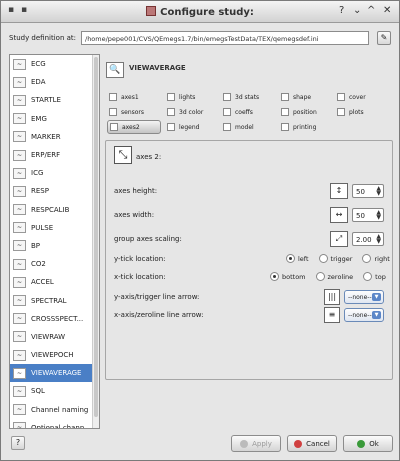 The image size is (400, 461). I want to click on xtick-radio-bottom: bottom, so click(288, 276).